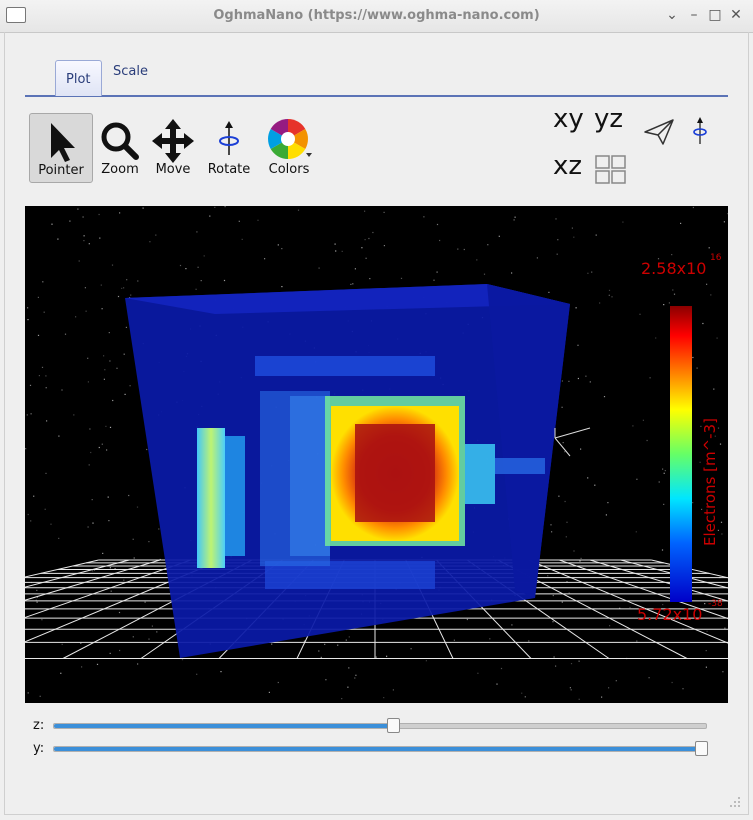 The height and width of the screenshot is (820, 753). What do you see at coordinates (672, 15) in the screenshot?
I see `chevron-down-icon: ⌄` at bounding box center [672, 15].